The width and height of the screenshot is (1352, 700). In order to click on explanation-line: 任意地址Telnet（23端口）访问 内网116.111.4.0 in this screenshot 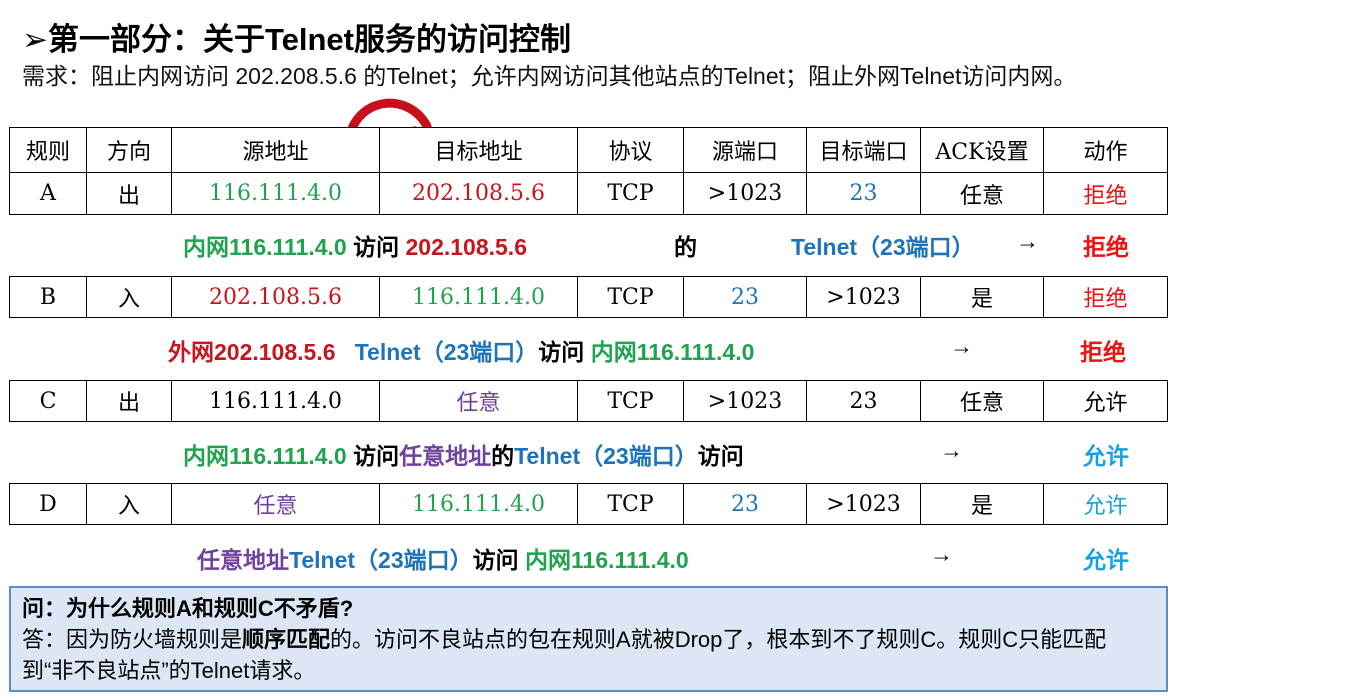, I will do `click(443, 558)`.